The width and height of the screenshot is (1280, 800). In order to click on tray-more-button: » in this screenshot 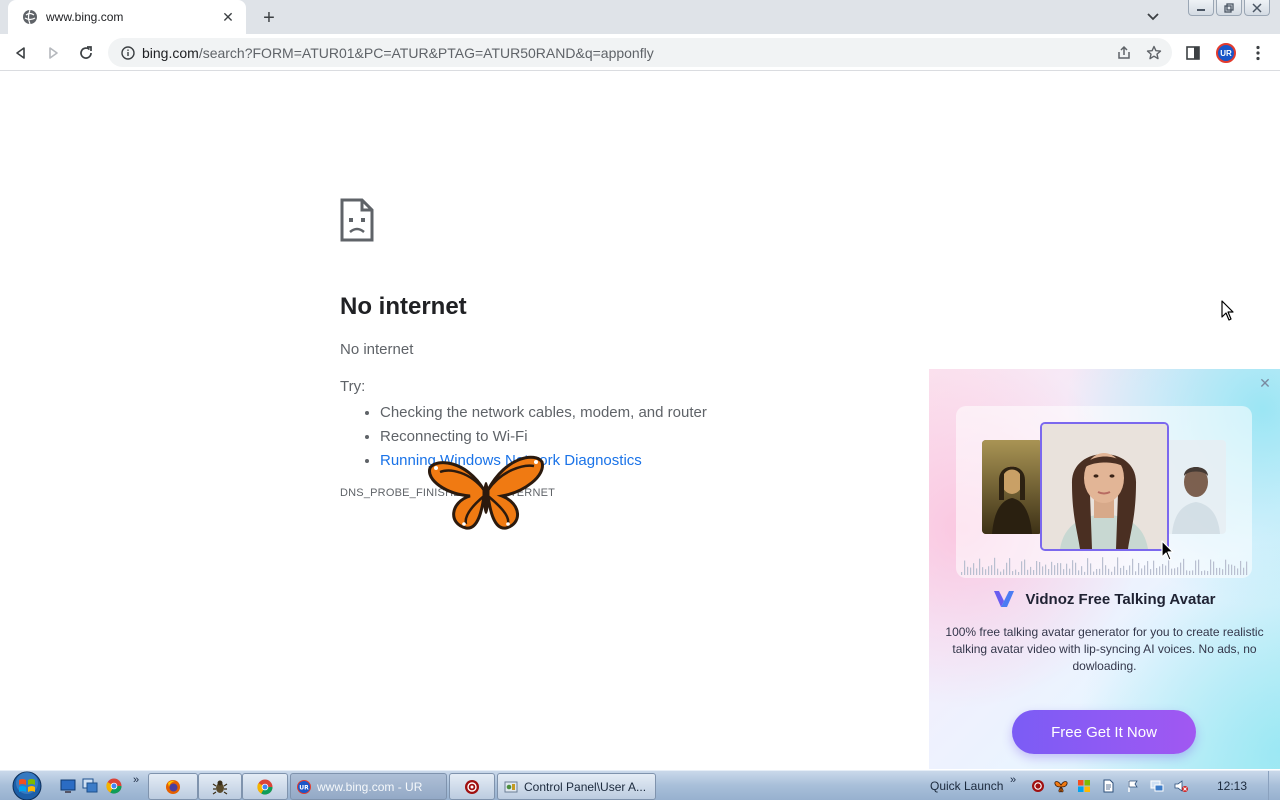, I will do `click(1013, 780)`.